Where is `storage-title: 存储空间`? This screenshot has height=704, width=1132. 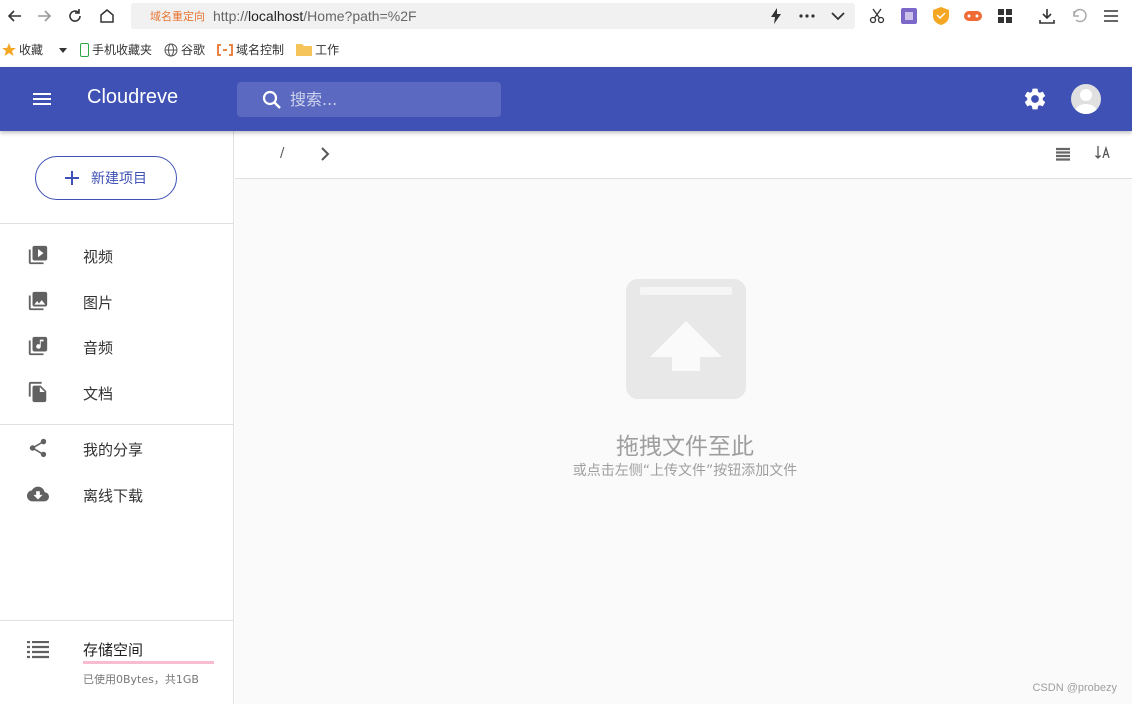 storage-title: 存储空间 is located at coordinates (113, 650).